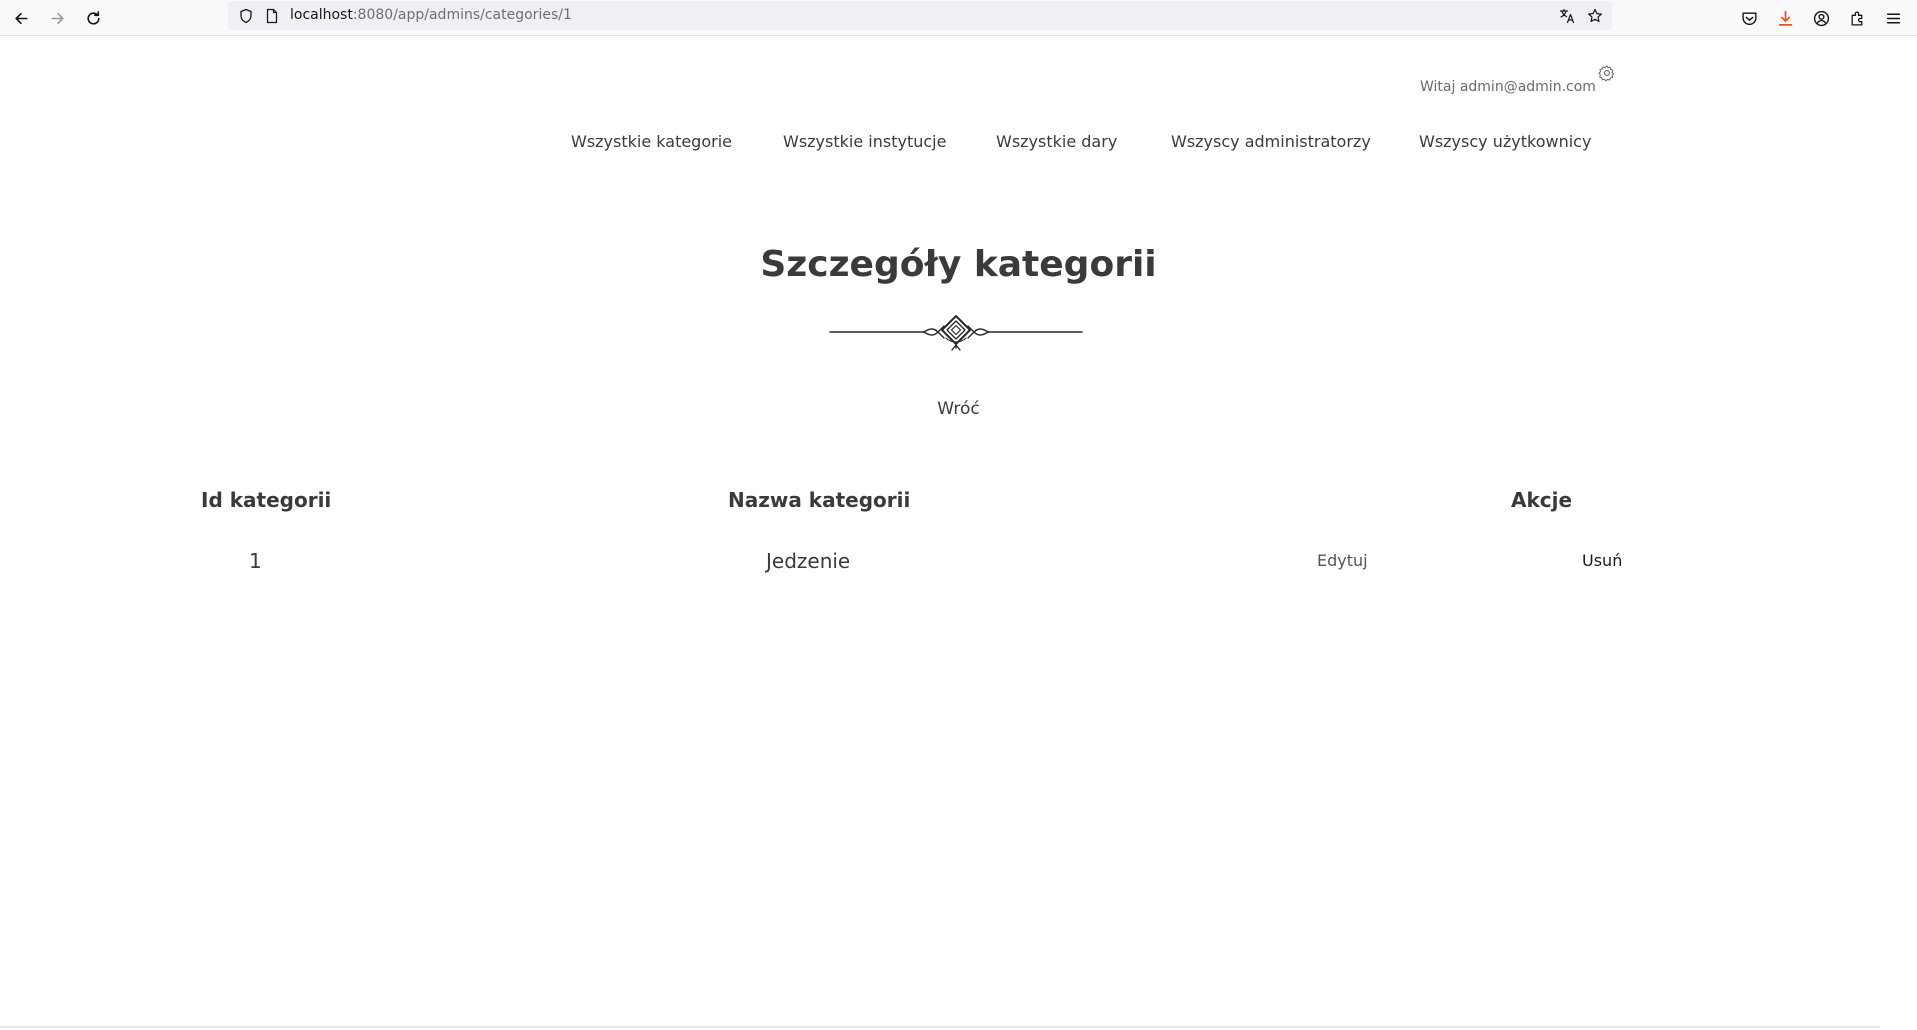  Describe the element at coordinates (1595, 16) in the screenshot. I see `star-icon` at that location.